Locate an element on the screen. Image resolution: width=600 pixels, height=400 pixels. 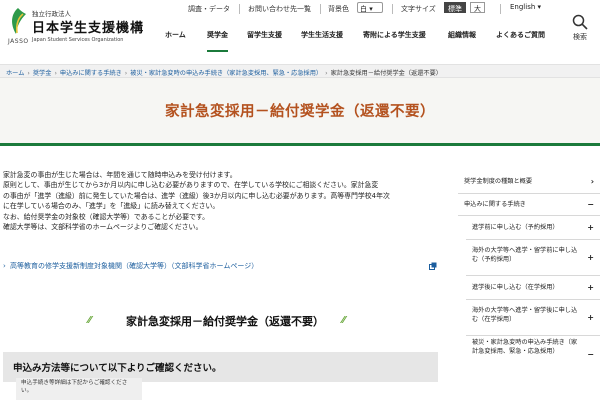
nav-donations: 寄附による学生支援 is located at coordinates (394, 37).